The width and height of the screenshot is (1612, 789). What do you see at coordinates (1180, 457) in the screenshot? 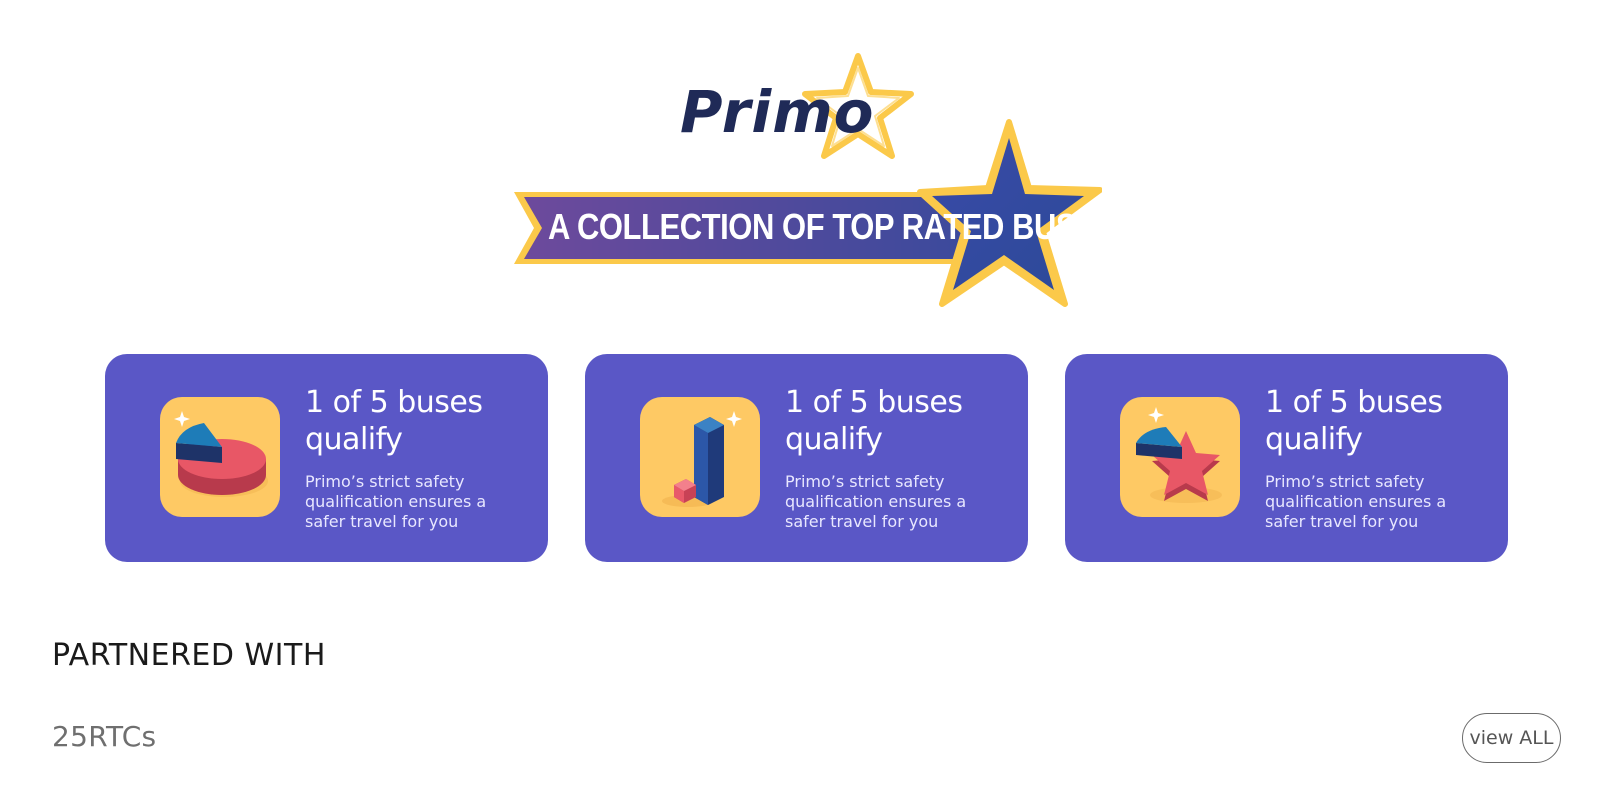
I see `star-chart-icon` at bounding box center [1180, 457].